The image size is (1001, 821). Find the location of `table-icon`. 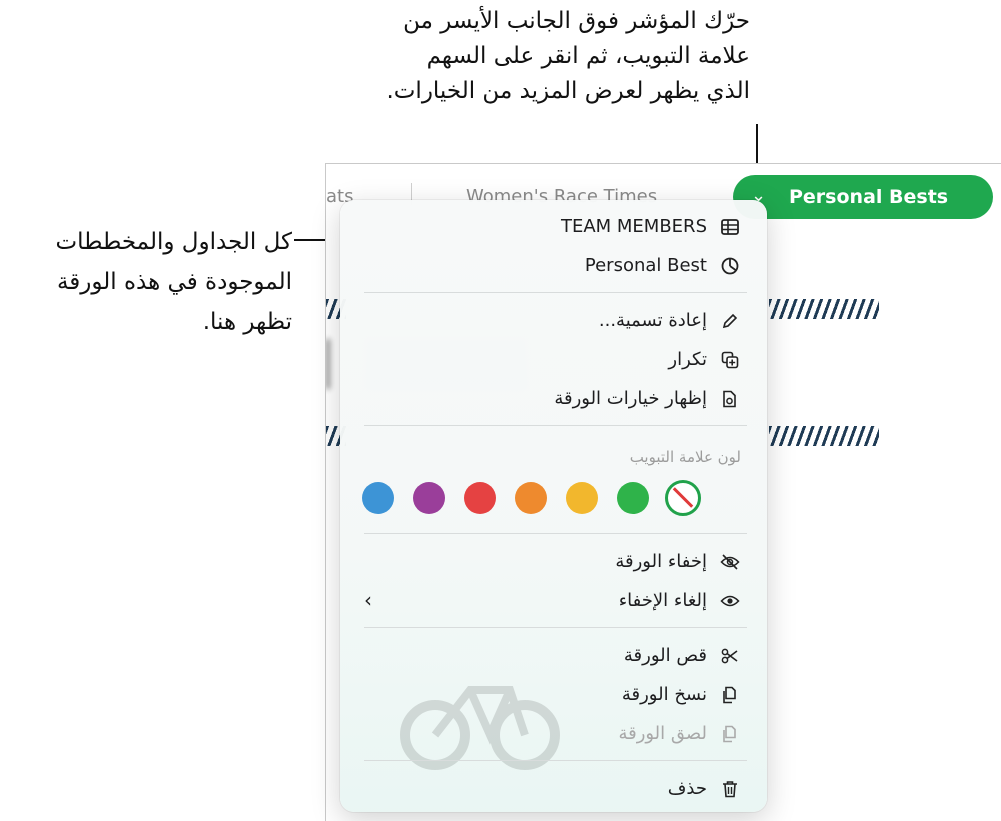

table-icon is located at coordinates (730, 227).